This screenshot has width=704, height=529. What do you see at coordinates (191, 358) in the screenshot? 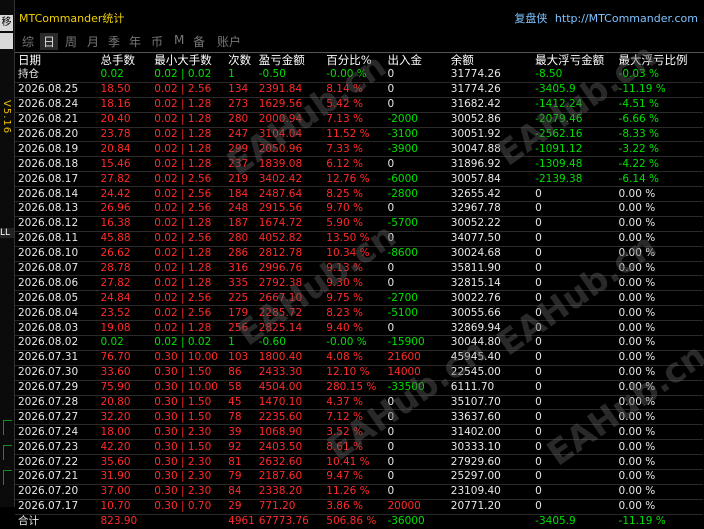
I see `cell-minmax: 0.30 | 10.00` at bounding box center [191, 358].